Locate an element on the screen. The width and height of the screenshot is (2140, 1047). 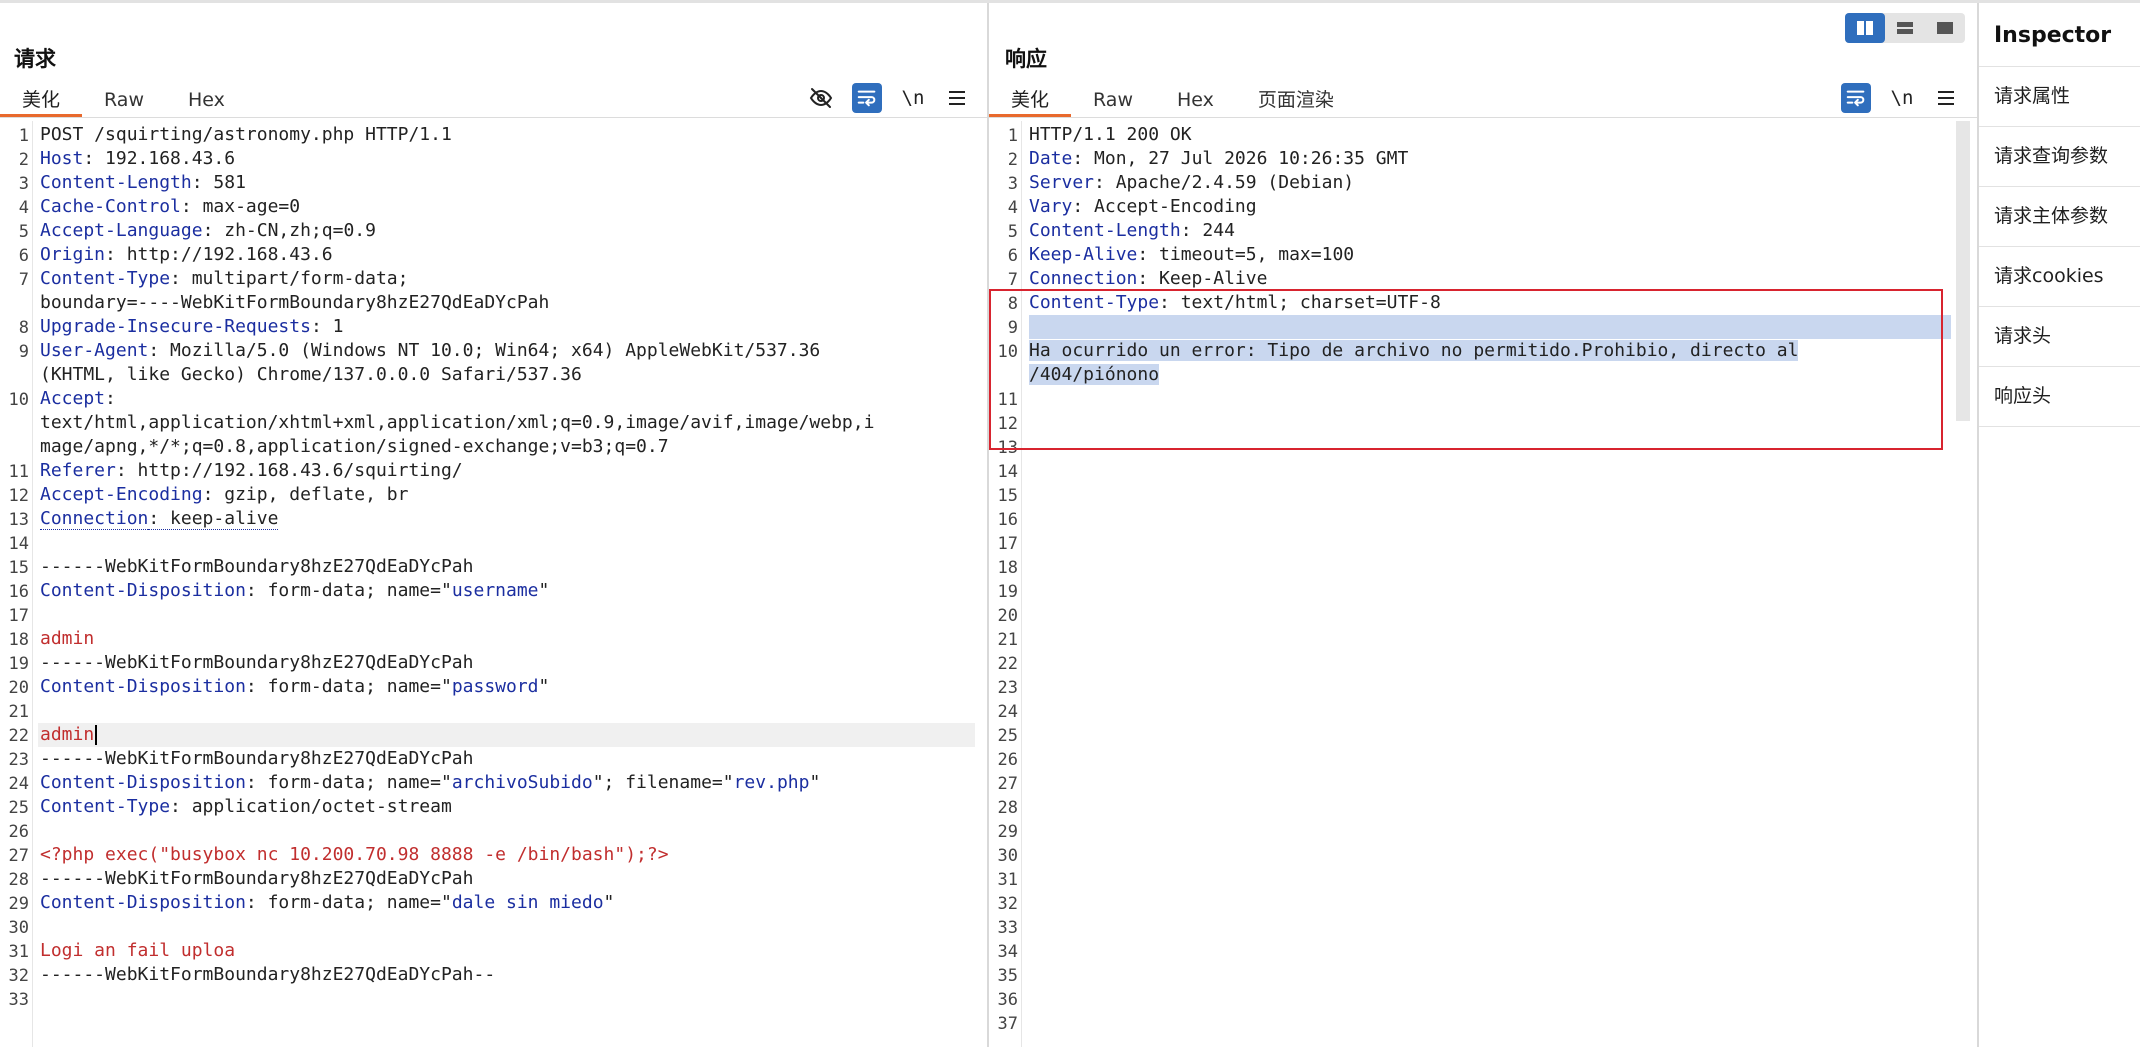
line-number: 25 is located at coordinates (1007, 736).